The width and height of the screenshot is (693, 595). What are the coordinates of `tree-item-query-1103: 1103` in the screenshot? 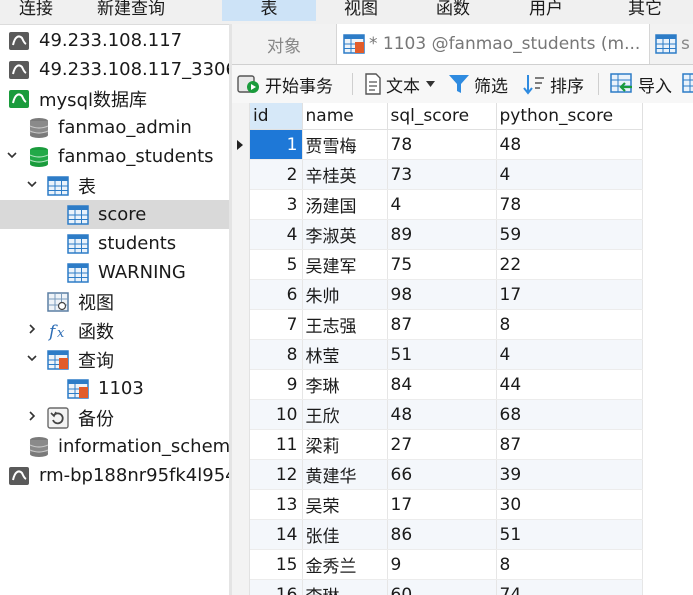 It's located at (114, 388).